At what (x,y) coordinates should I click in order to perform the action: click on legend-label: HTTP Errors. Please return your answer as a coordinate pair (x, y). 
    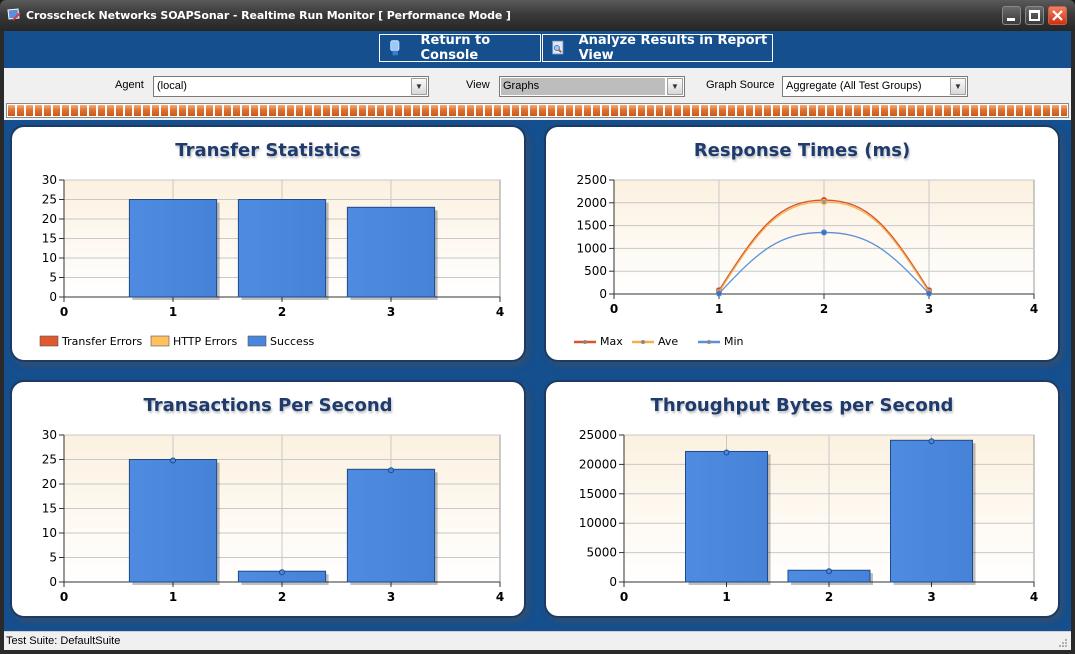
    Looking at the image, I should click on (205, 341).